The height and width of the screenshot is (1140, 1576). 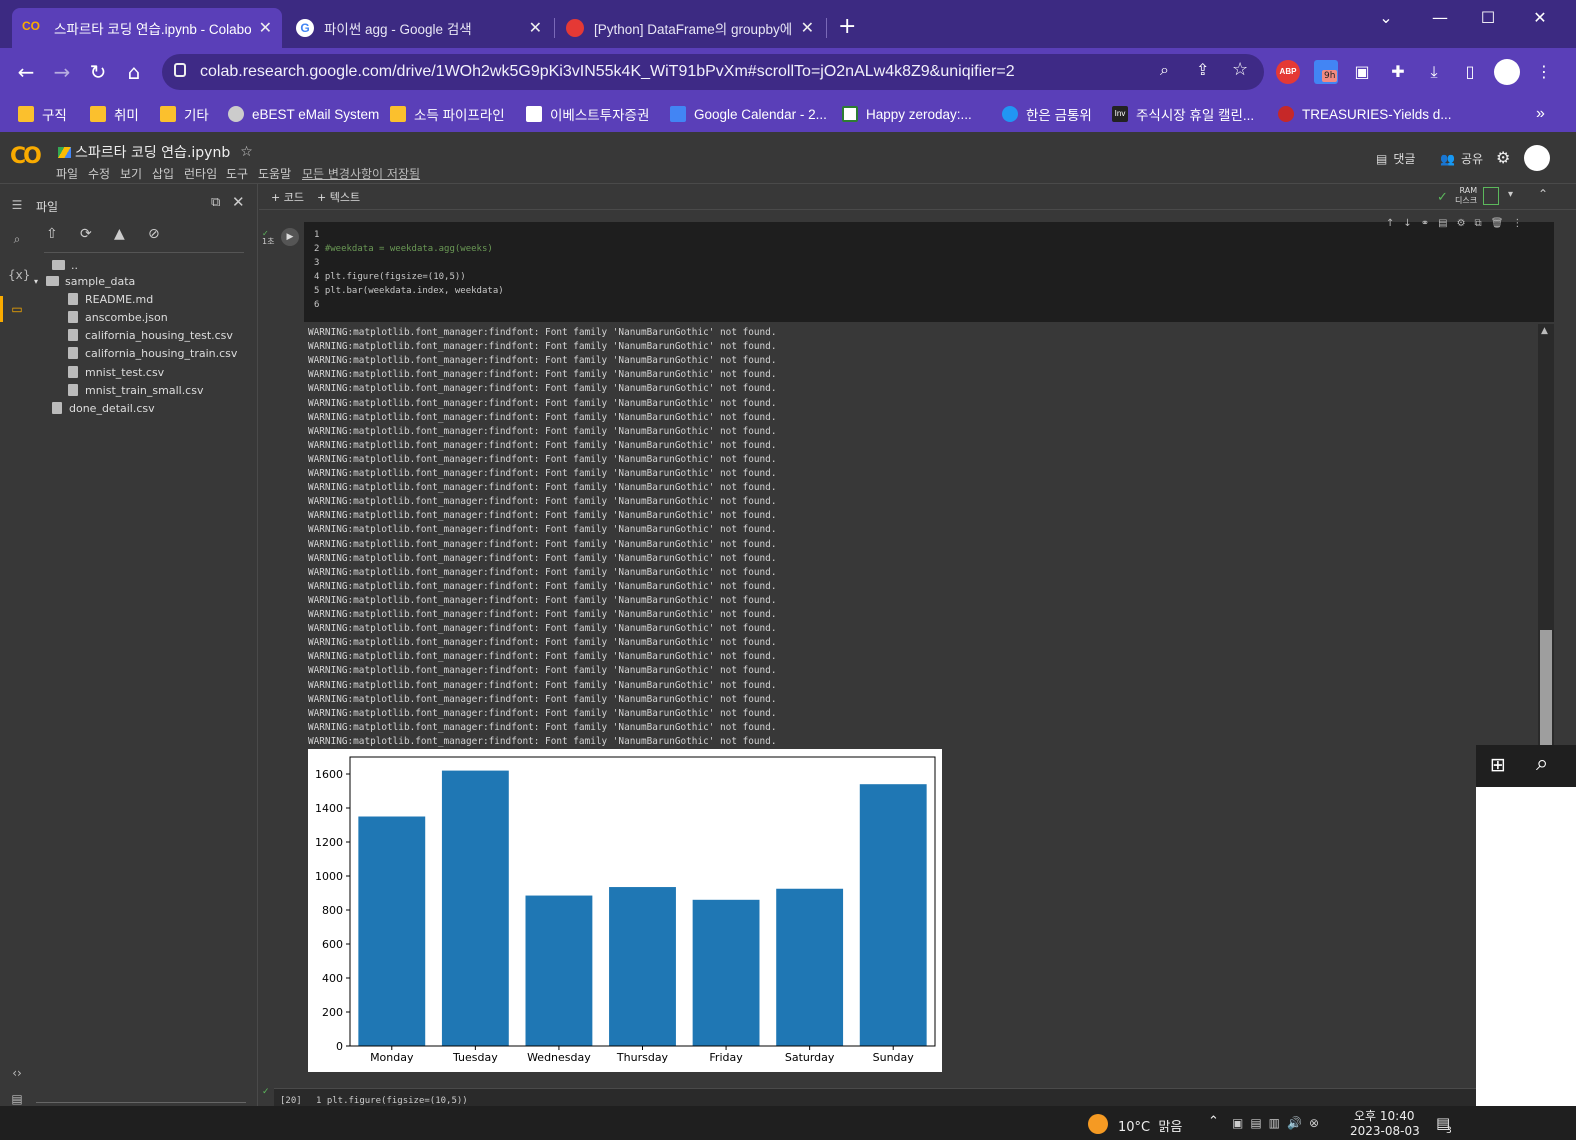 What do you see at coordinates (131, 173) in the screenshot?
I see `menu-view: 보기` at bounding box center [131, 173].